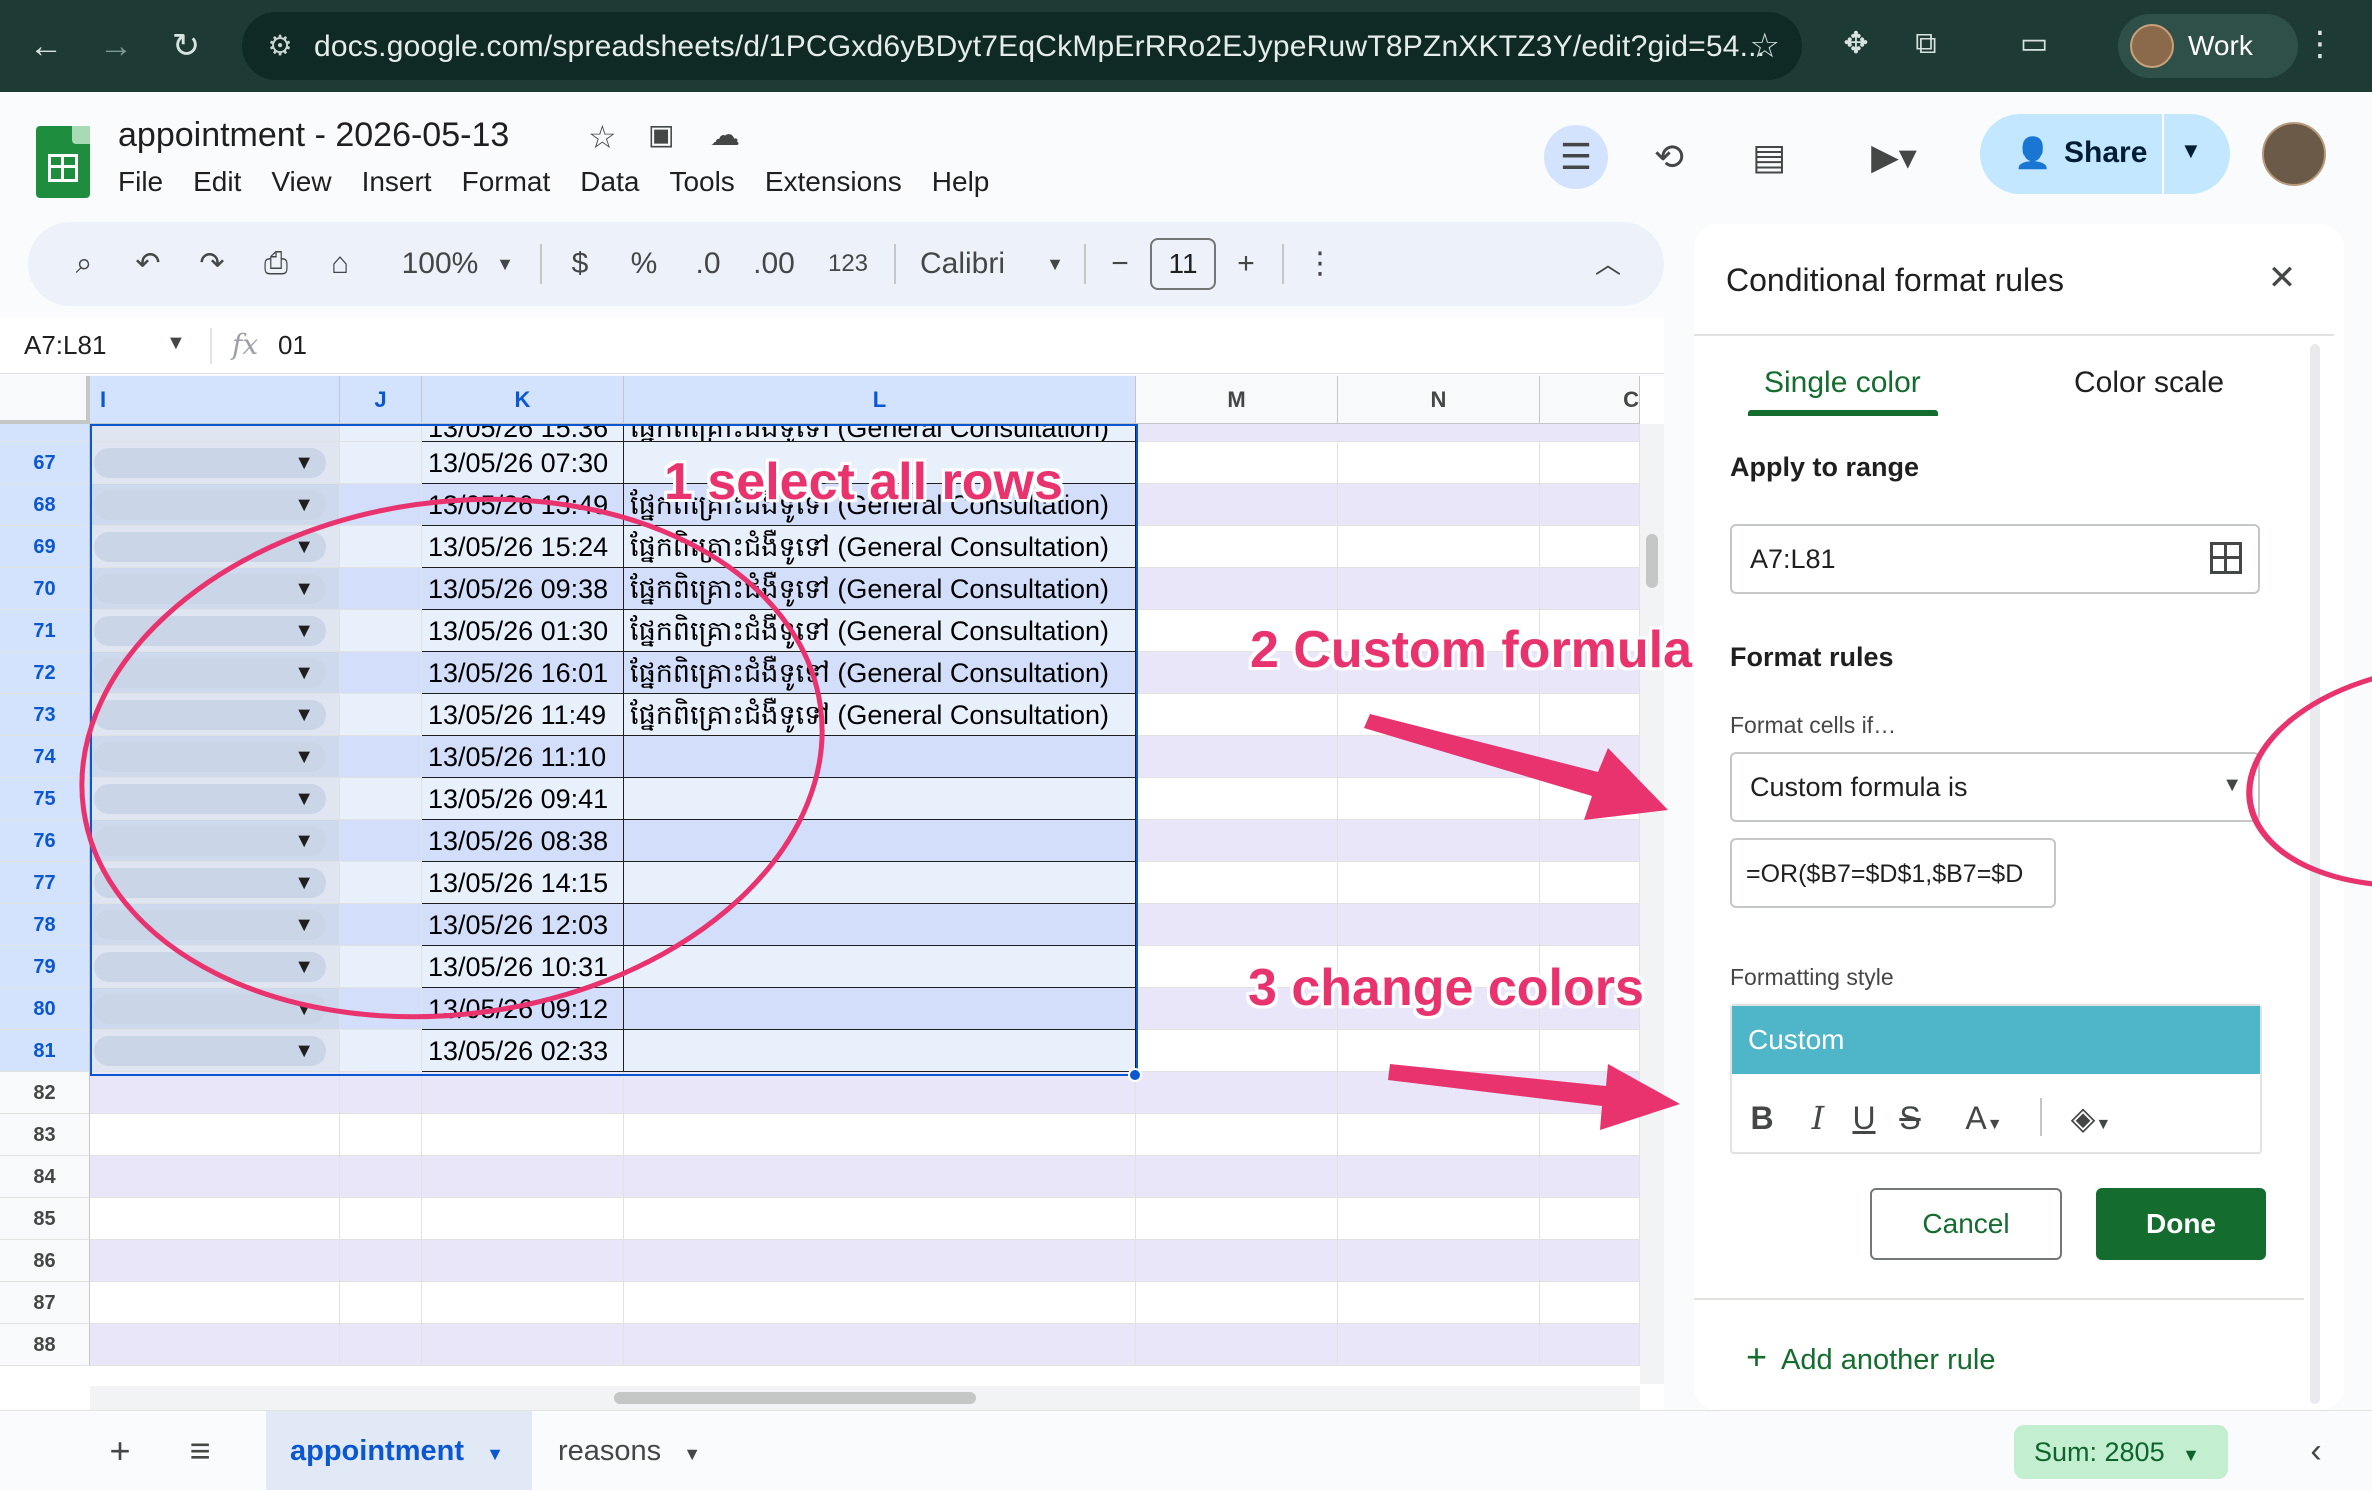 The width and height of the screenshot is (2372, 1490). What do you see at coordinates (45, 1135) in the screenshot?
I see `row-number: 83` at bounding box center [45, 1135].